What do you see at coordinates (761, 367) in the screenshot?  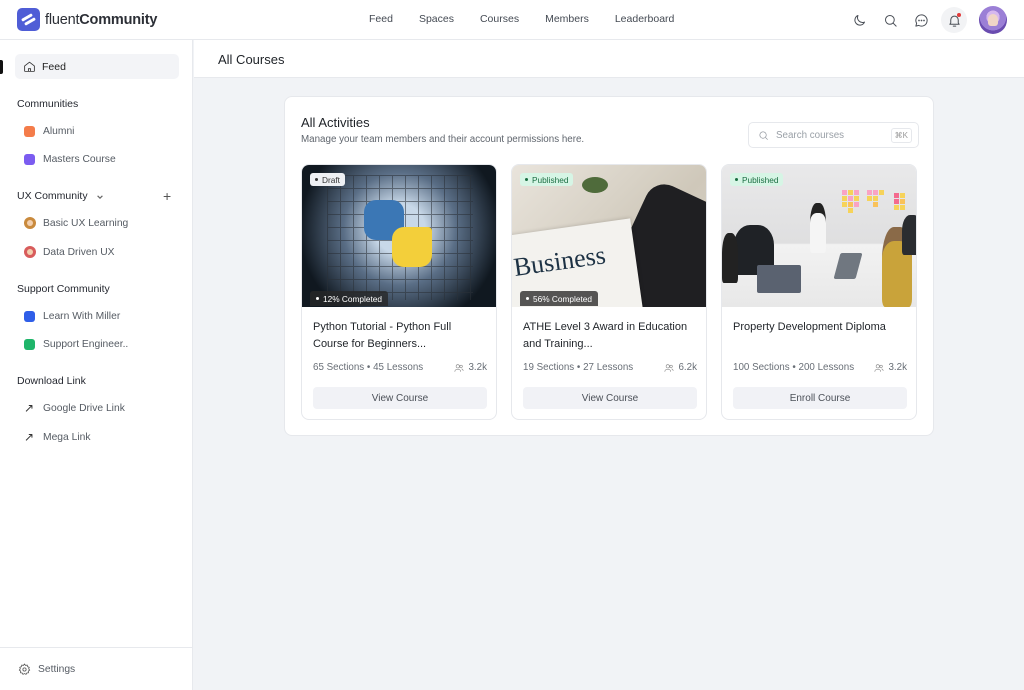 I see `sections-count: 100 Sections` at bounding box center [761, 367].